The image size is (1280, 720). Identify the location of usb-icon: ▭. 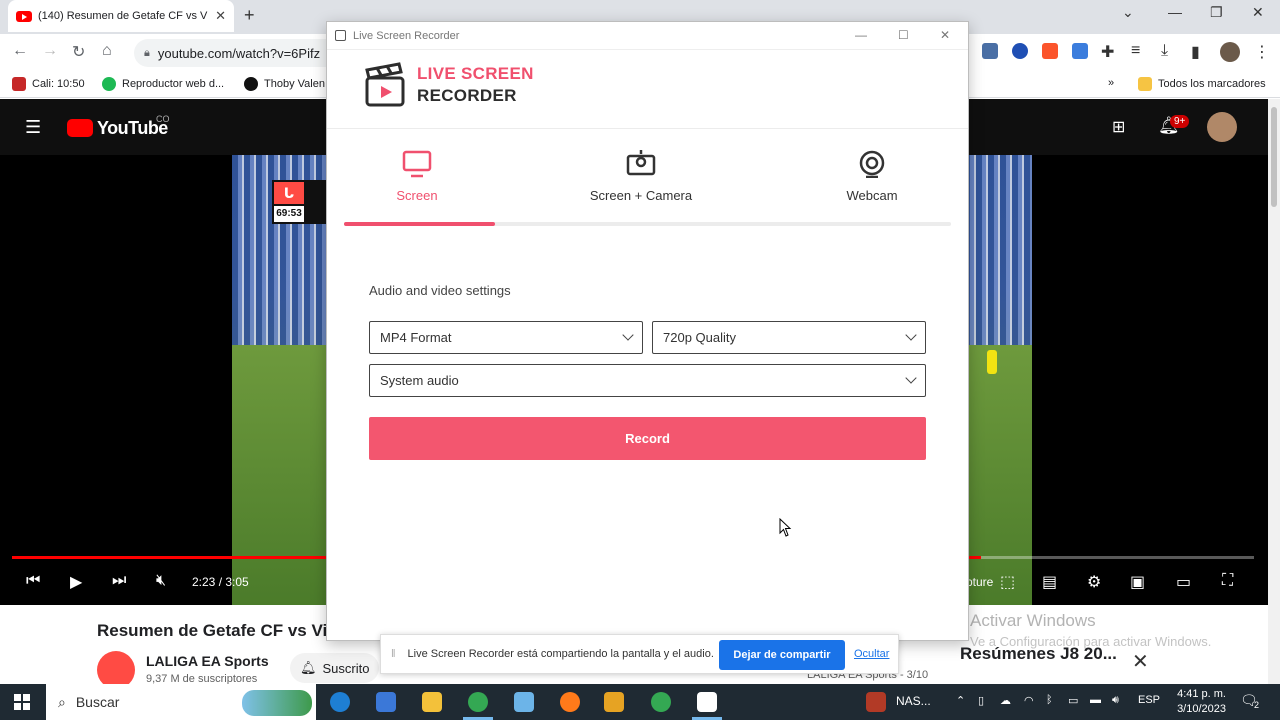
(1073, 700).